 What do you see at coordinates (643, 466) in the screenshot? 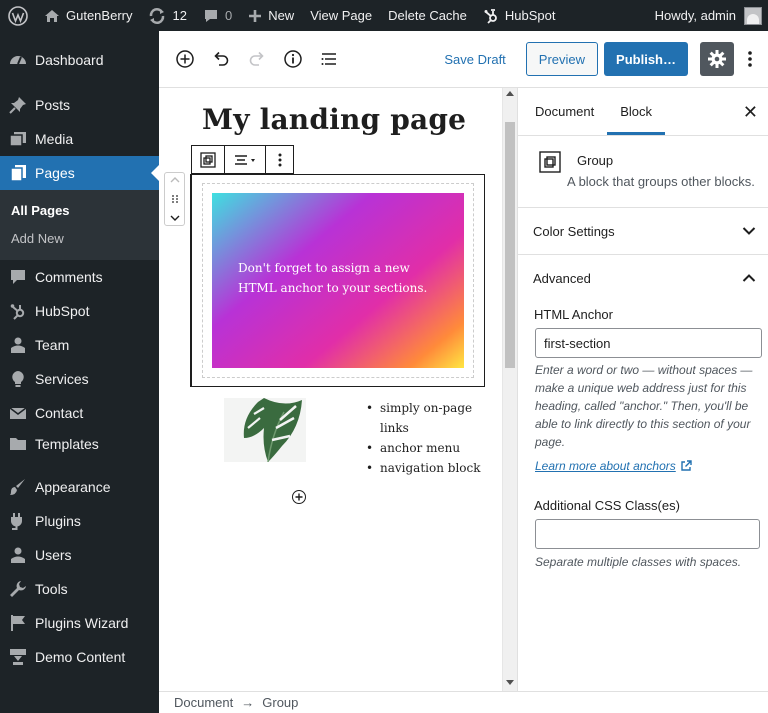
I see `learn-more-anchors-link: Learn more about anchors` at bounding box center [643, 466].